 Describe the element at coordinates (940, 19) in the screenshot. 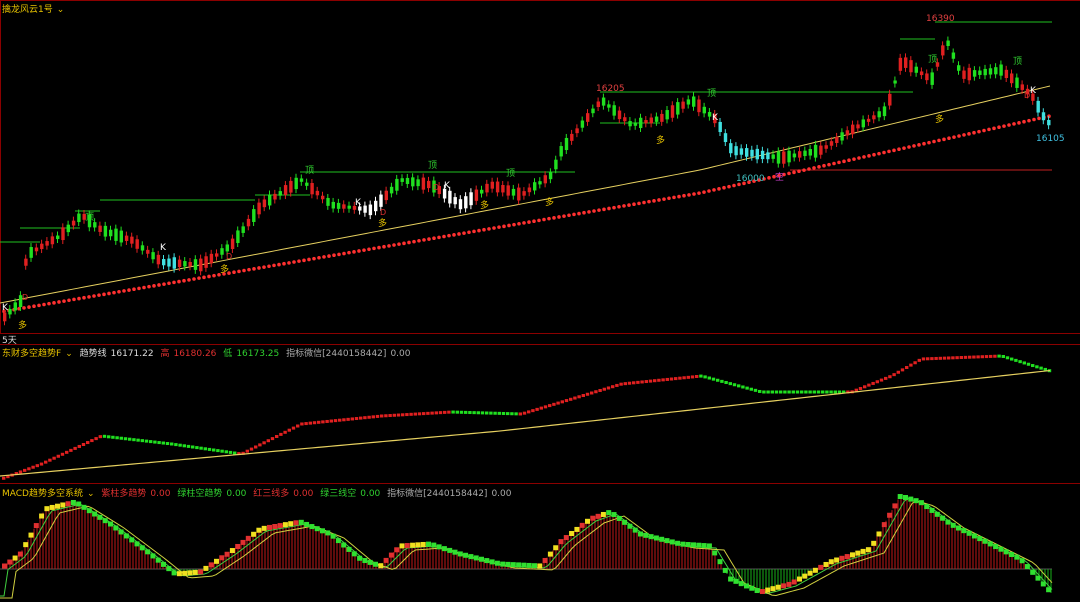

I see `high-price-label: 16390` at that location.